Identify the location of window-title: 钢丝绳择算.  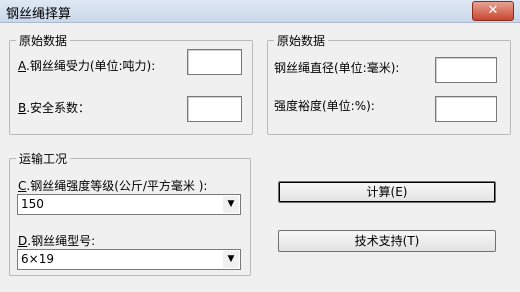
(39, 14).